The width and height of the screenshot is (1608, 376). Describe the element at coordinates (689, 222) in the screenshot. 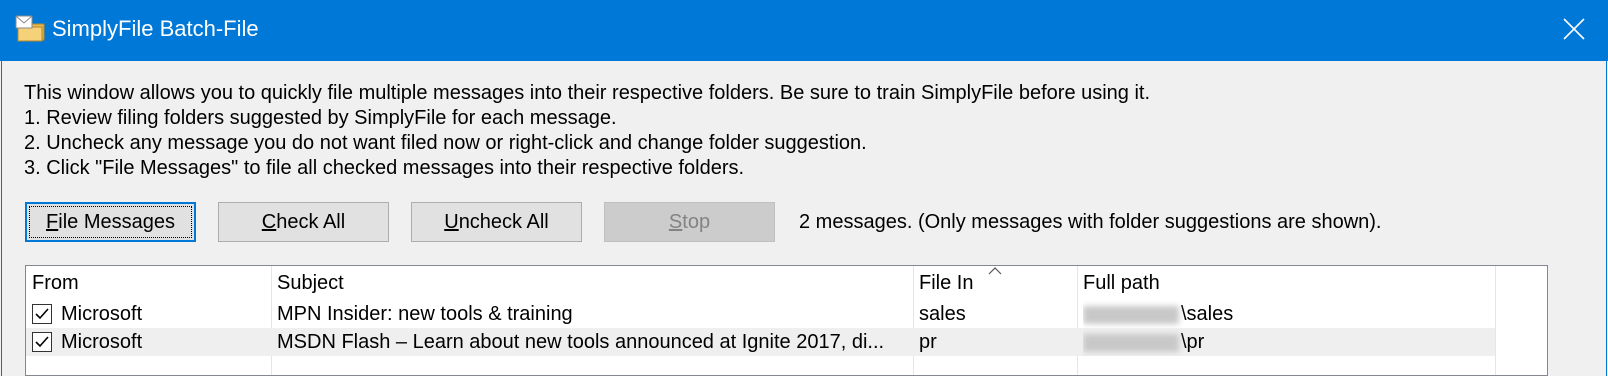

I see `stop-button: Stop` at that location.